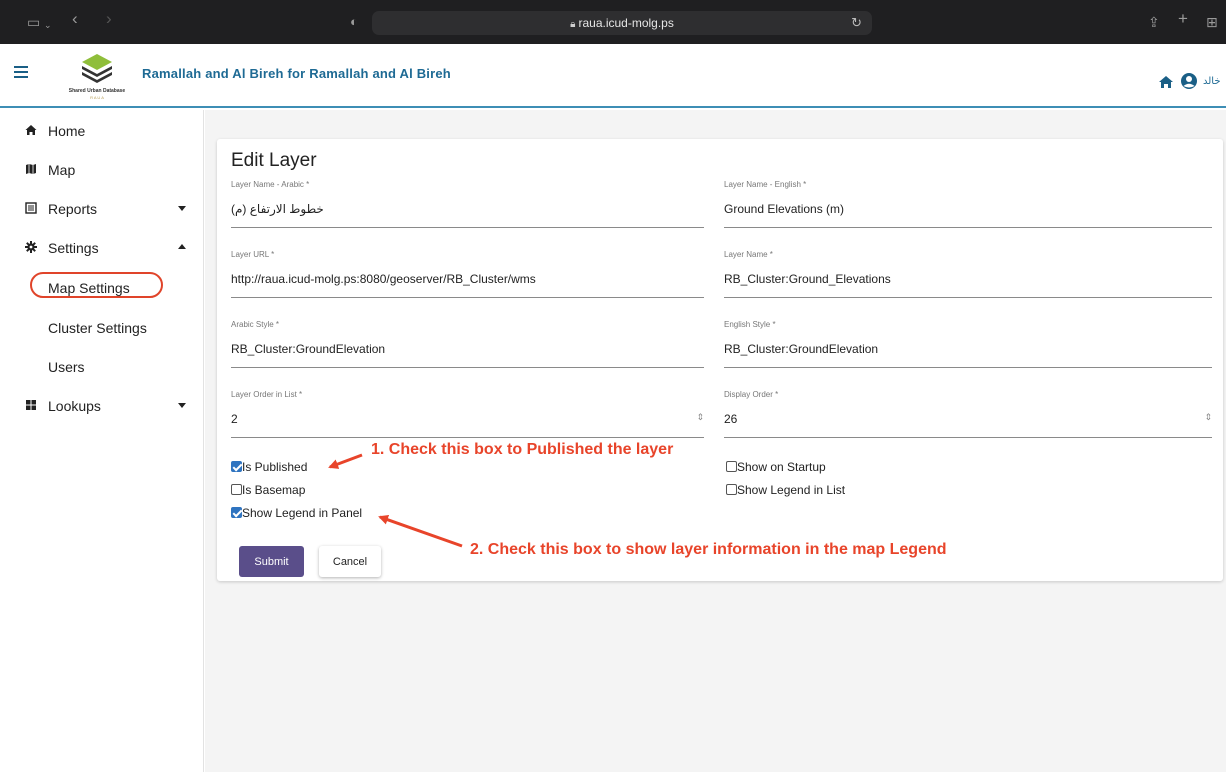 The width and height of the screenshot is (1226, 772). I want to click on back-icon: ‹, so click(75, 18).